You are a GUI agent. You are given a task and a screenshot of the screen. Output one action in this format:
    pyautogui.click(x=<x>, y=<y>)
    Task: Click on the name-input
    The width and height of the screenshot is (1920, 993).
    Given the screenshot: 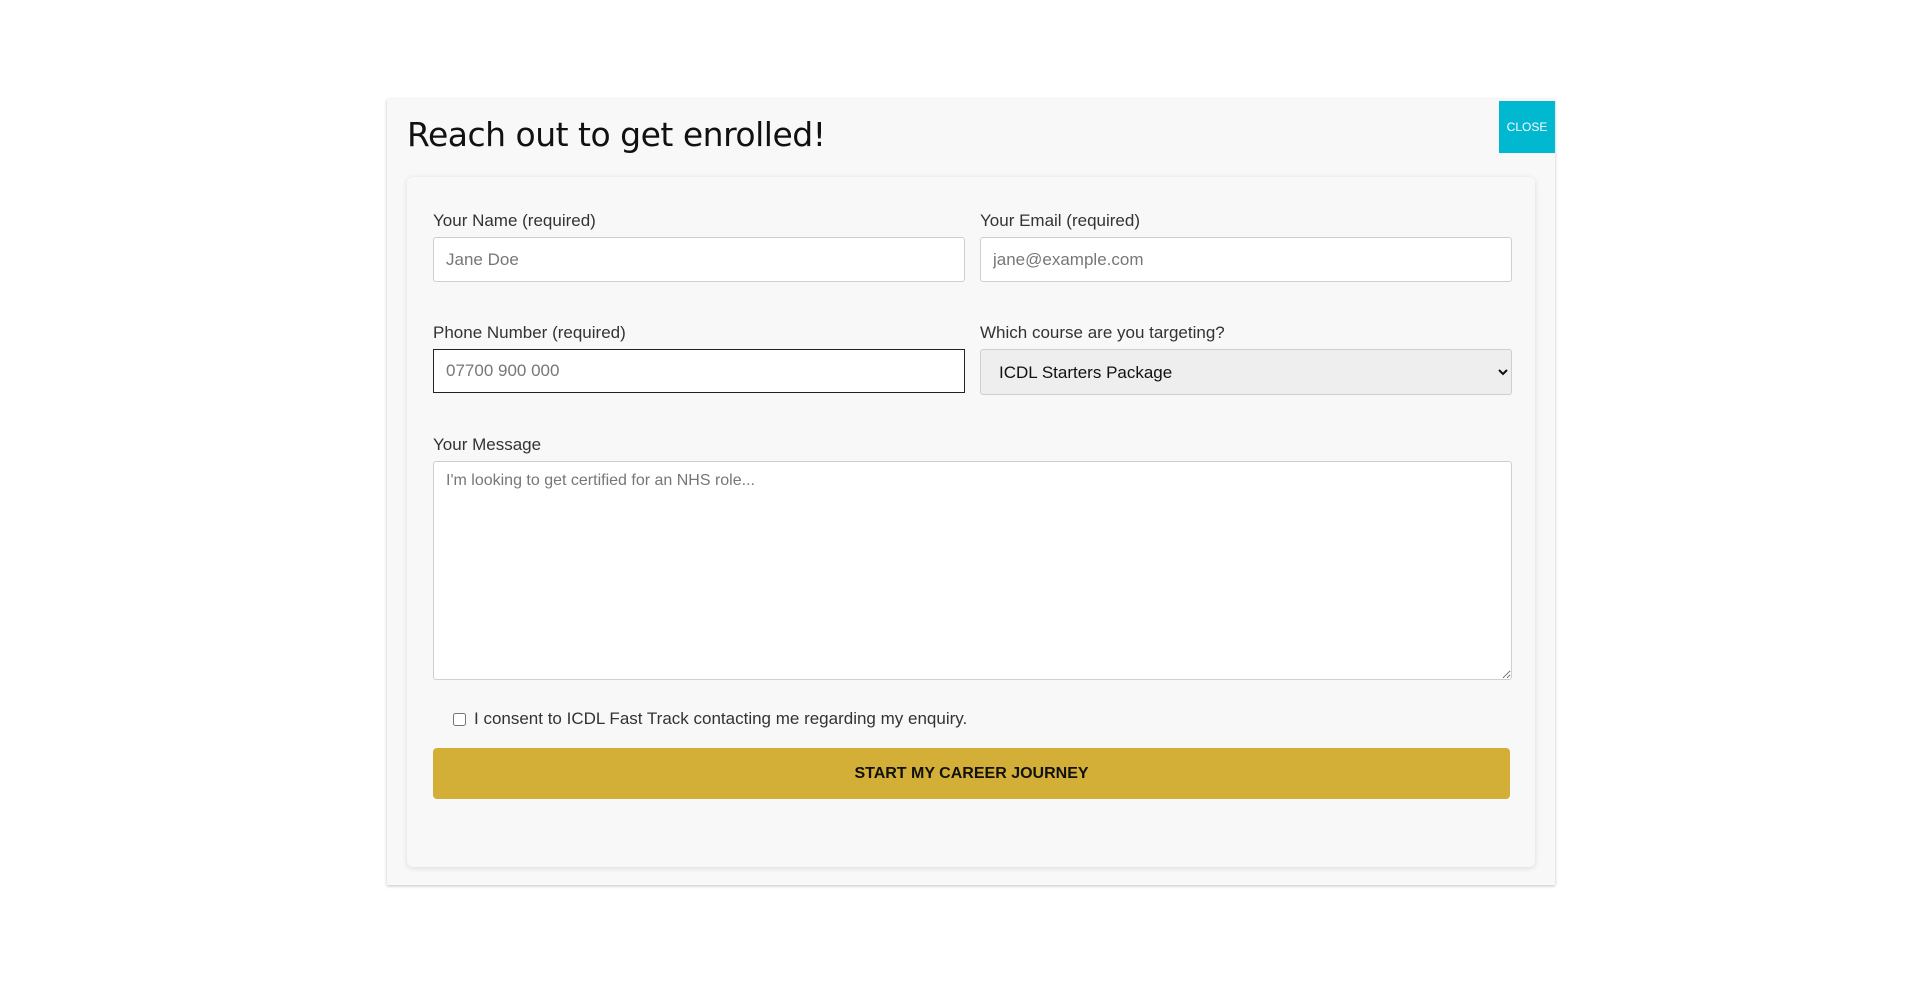 What is the action you would take?
    pyautogui.click(x=699, y=259)
    